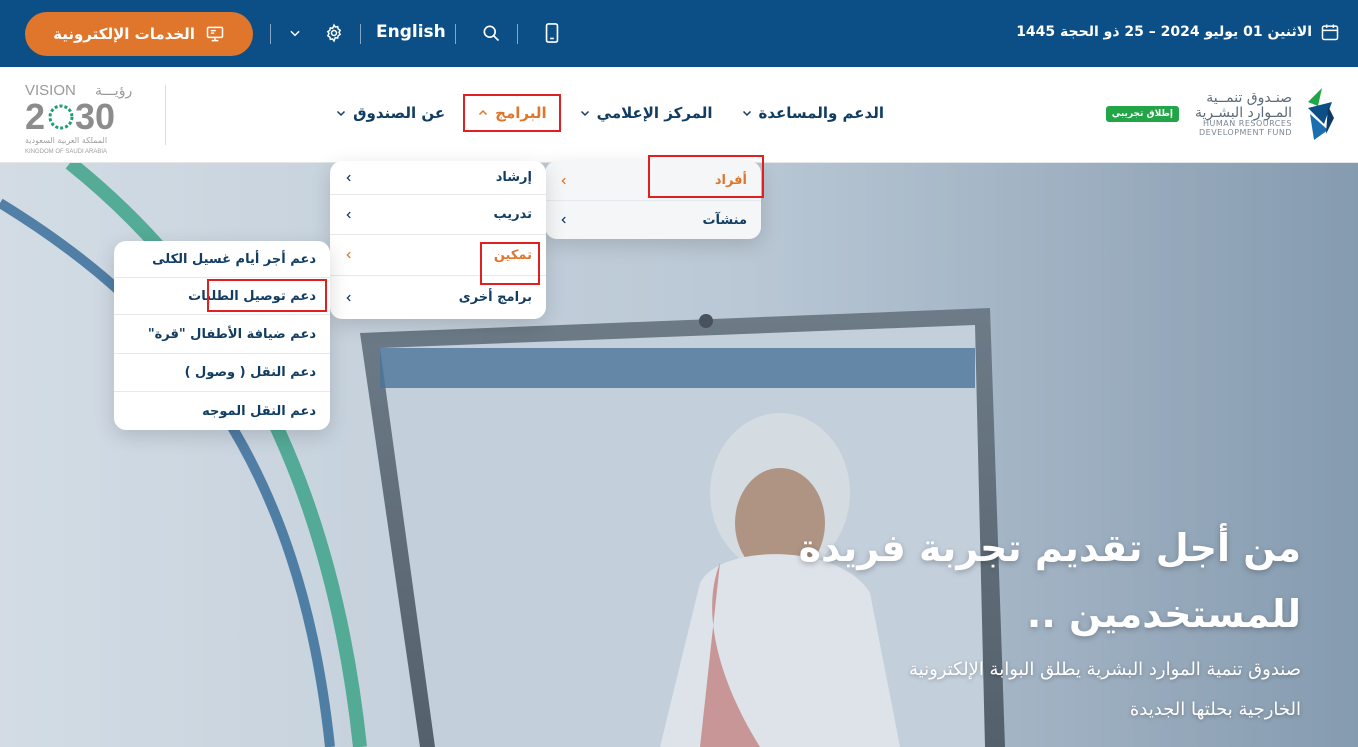 This screenshot has height=747, width=1358. I want to click on programs-menu-level2: إرشاد تدريب تمكين برامج أخرى, so click(438, 240).